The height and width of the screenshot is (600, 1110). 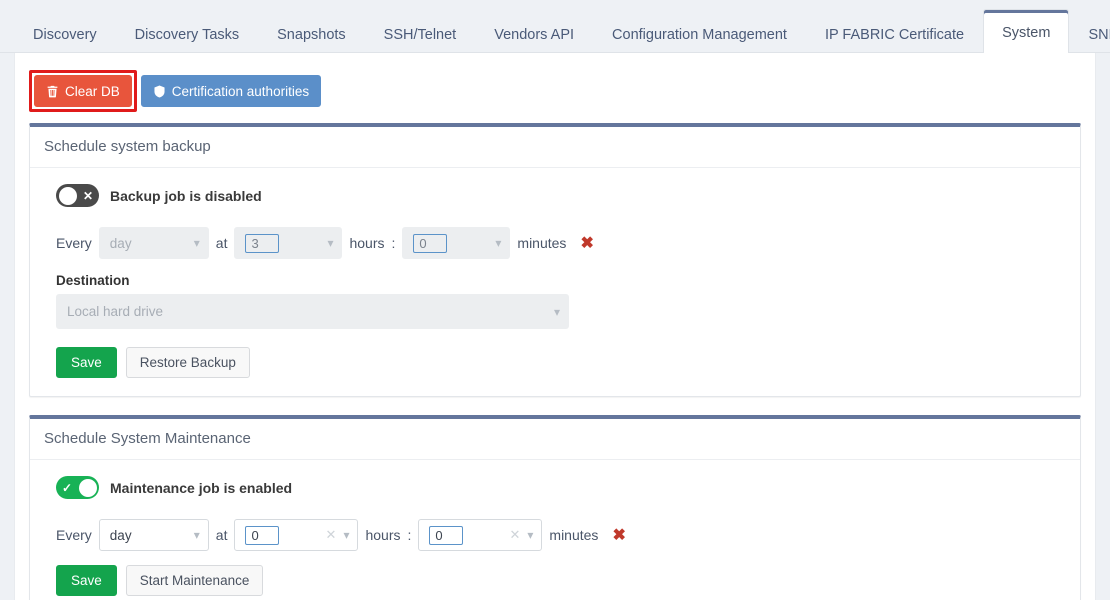 I want to click on start-maintenance-button: Start Maintenance, so click(x=194, y=580).